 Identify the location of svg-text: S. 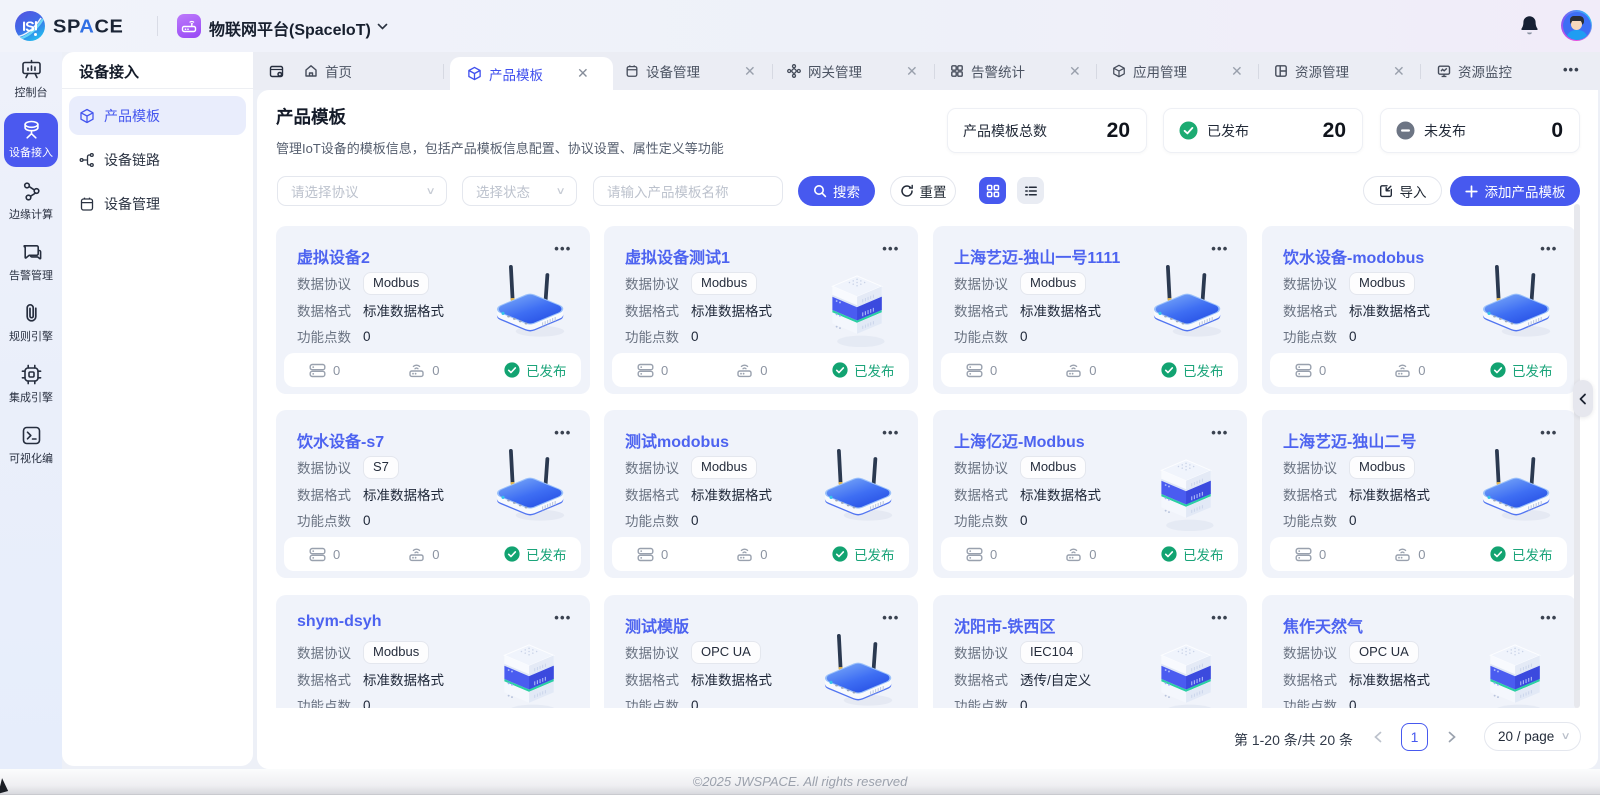
(30, 28).